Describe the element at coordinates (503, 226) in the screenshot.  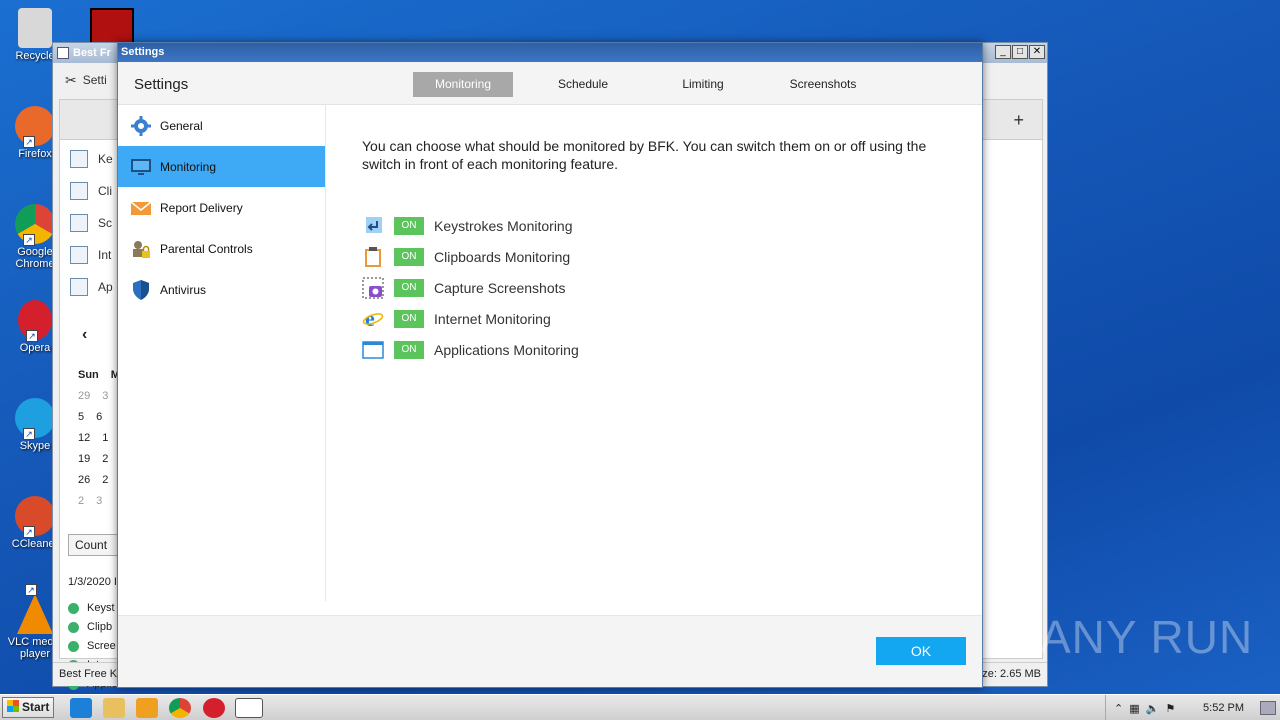
I see `feature-label: Keystrokes Monitoring` at that location.